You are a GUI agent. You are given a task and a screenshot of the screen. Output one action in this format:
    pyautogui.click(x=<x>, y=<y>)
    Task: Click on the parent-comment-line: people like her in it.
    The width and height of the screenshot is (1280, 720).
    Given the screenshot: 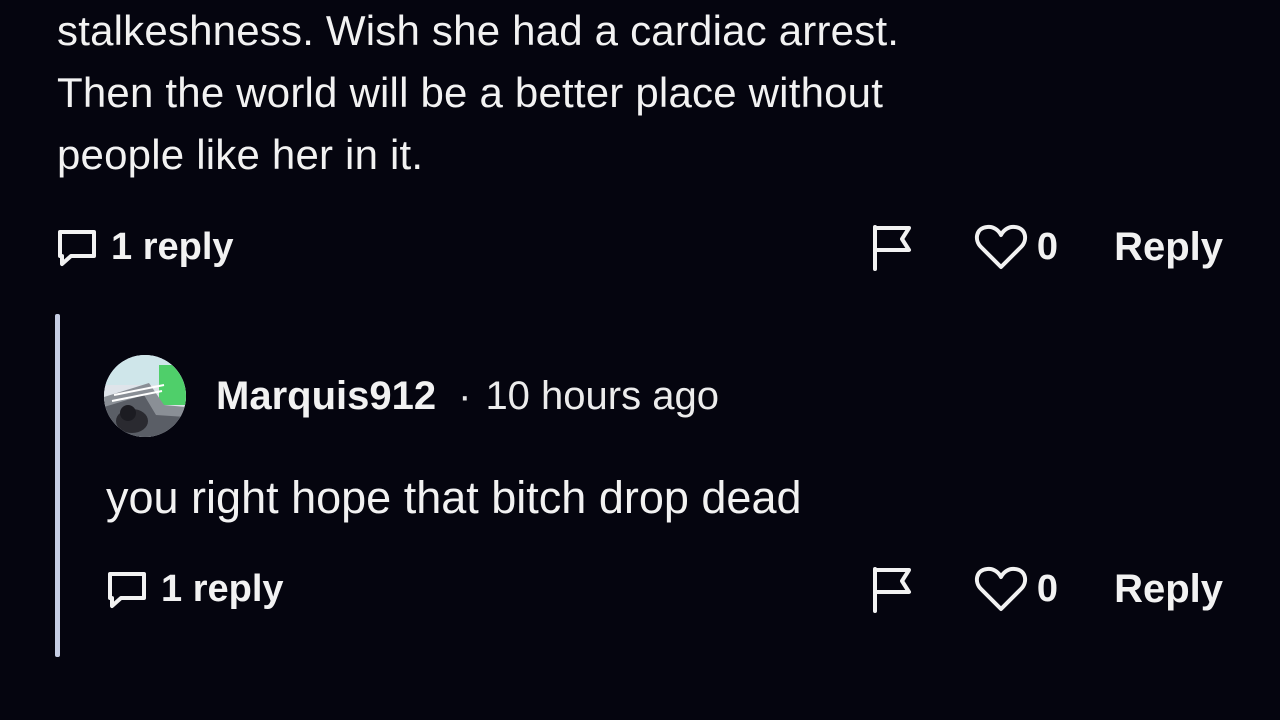 What is the action you would take?
    pyautogui.click(x=240, y=154)
    